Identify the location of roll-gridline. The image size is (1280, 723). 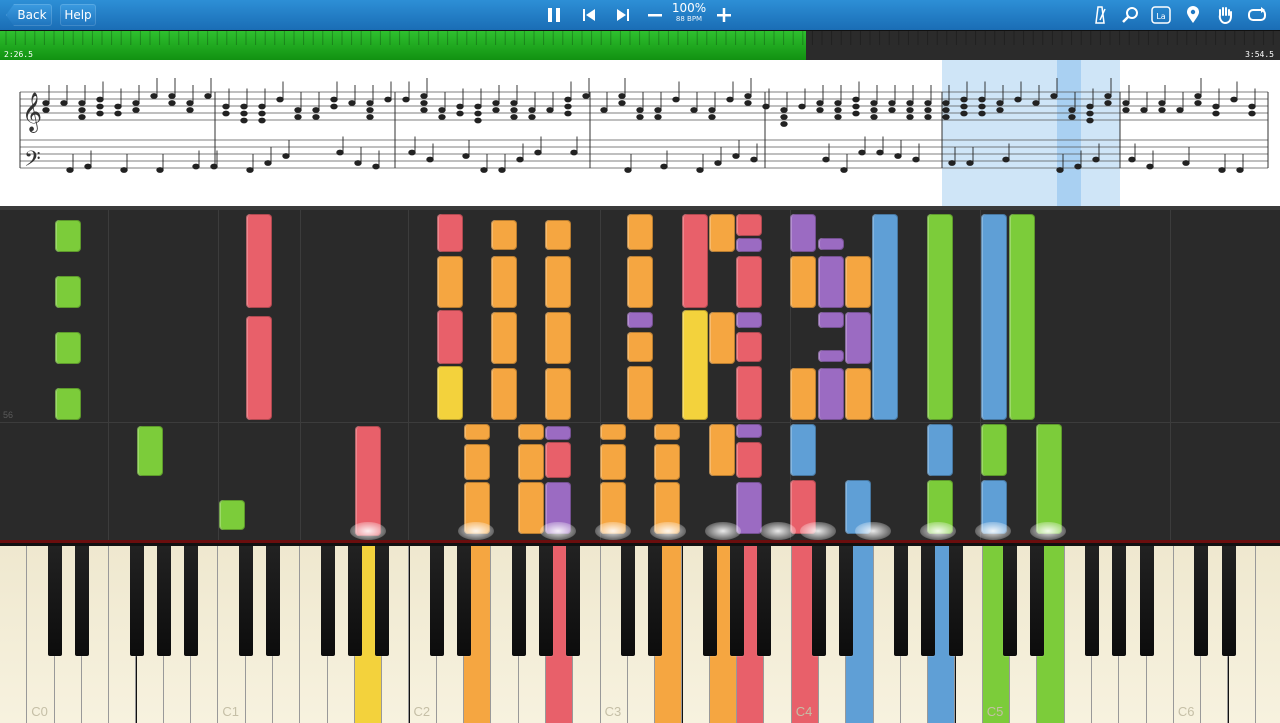
(108, 377).